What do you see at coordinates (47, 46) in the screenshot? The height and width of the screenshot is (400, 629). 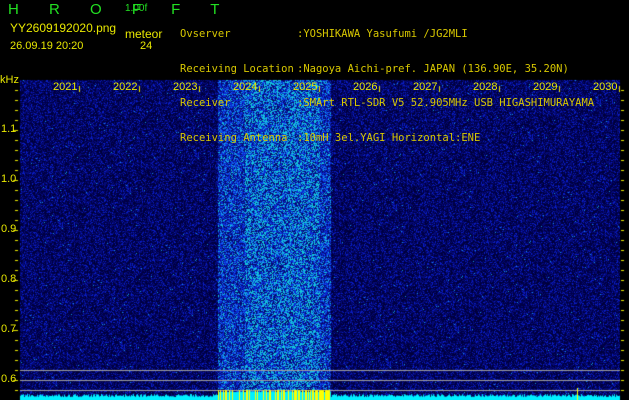 I see `file-datetime: 26.09.19 20:20` at bounding box center [47, 46].